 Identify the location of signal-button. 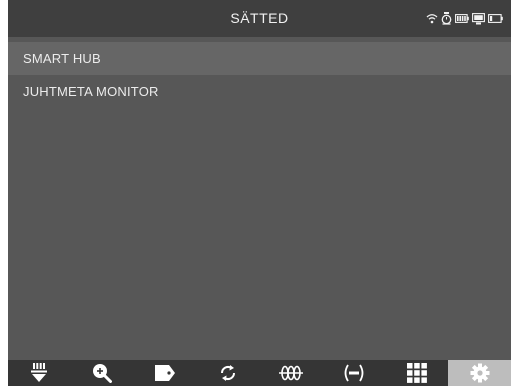
(291, 373).